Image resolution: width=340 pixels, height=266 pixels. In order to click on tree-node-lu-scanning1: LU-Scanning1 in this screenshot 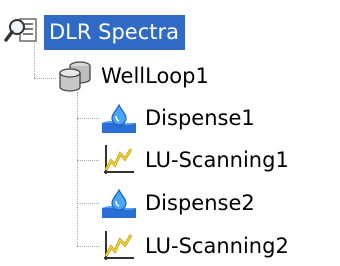, I will do `click(197, 160)`.